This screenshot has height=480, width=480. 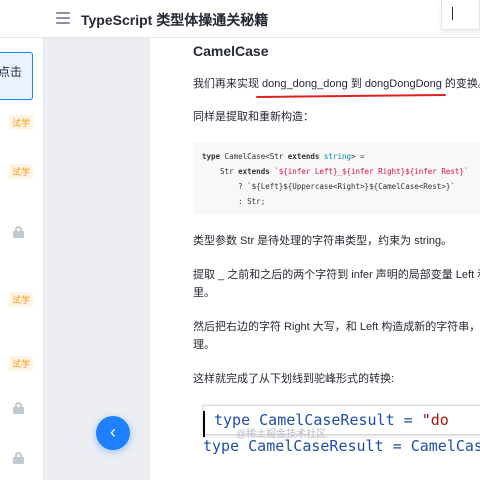 I want to click on text-cursor, so click(x=452, y=13).